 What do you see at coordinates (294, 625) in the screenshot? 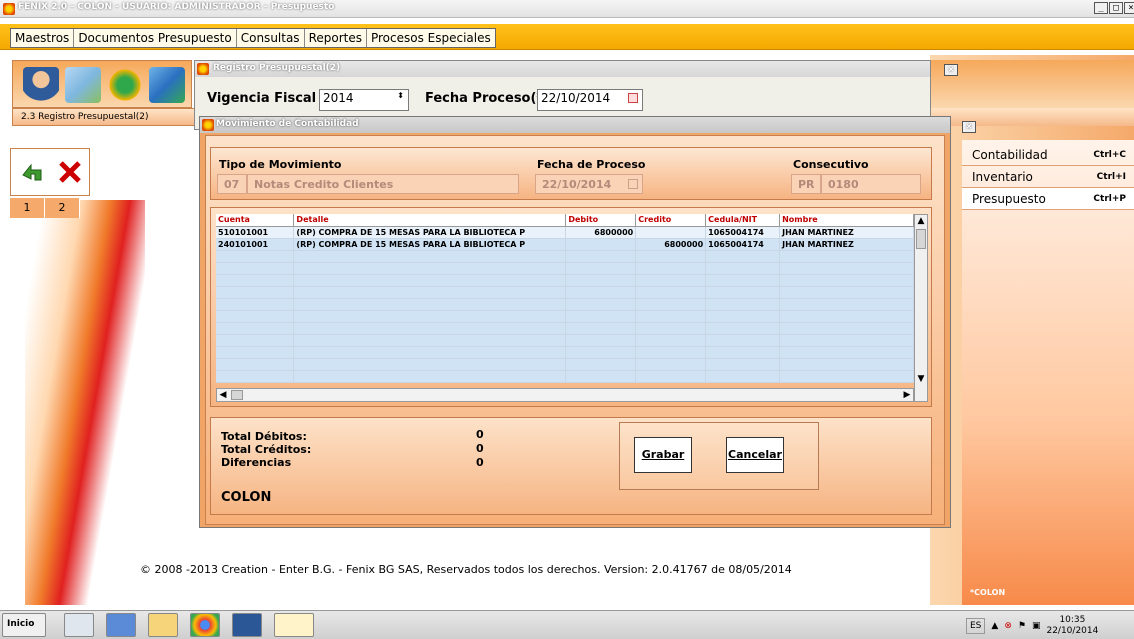
I see `fenix-taskbar-icon` at bounding box center [294, 625].